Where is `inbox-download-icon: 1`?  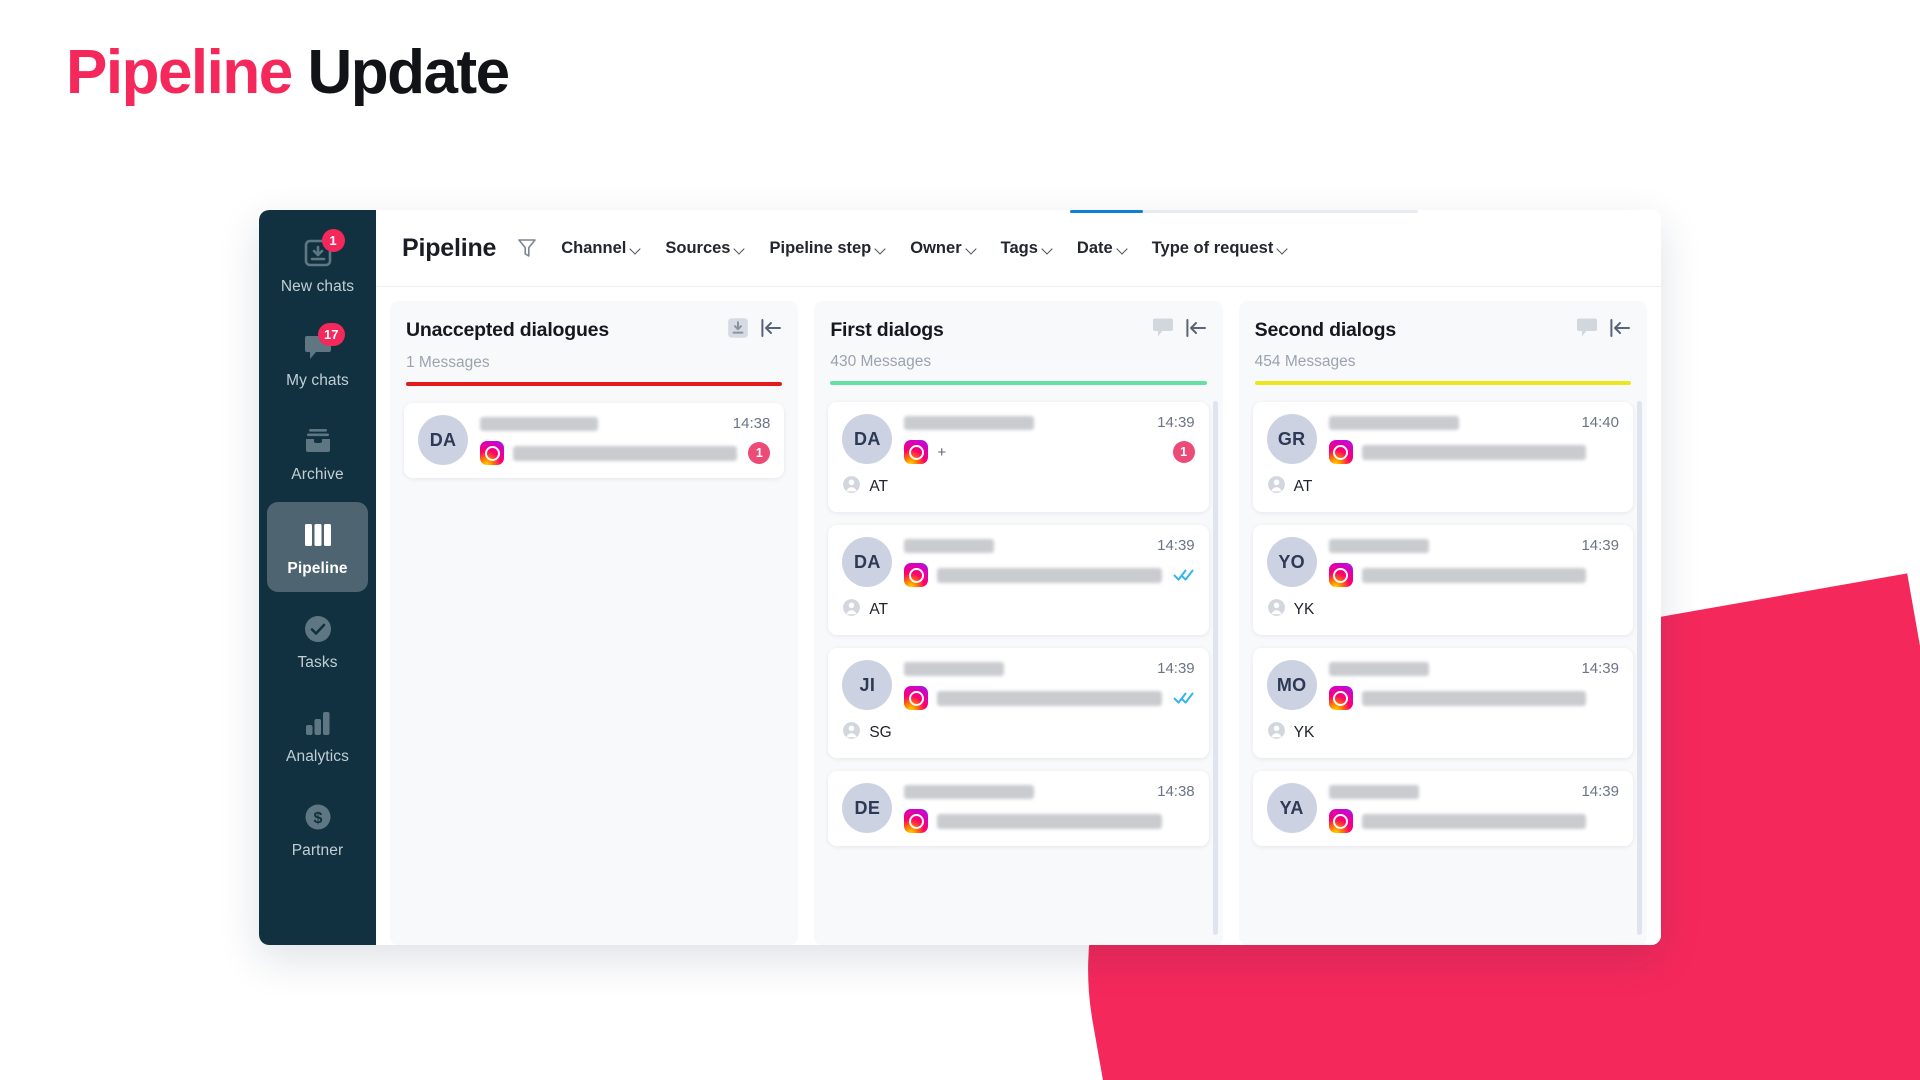 inbox-download-icon: 1 is located at coordinates (323, 249).